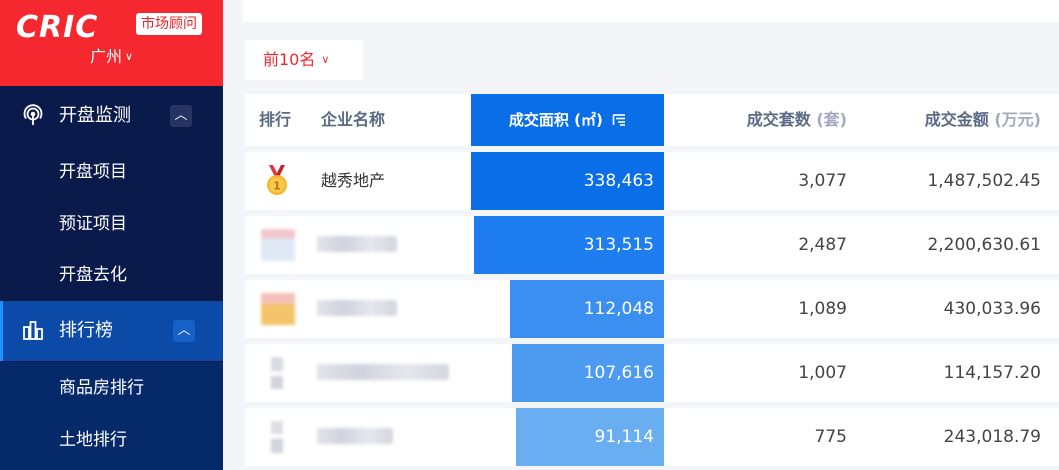 Image resolution: width=1059 pixels, height=470 pixels. Describe the element at coordinates (111, 388) in the screenshot. I see `sidebar-item-housing-ranking: 商品房排行` at that location.